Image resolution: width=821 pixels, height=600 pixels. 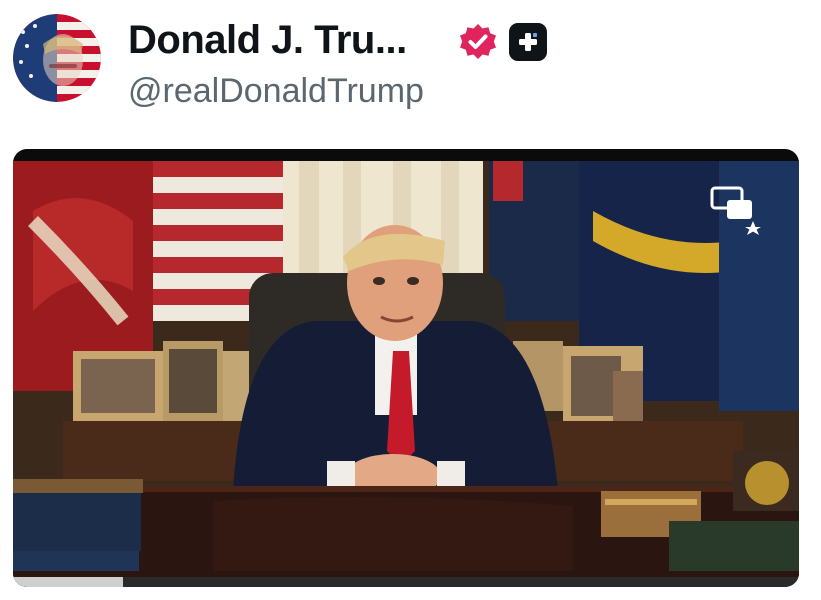 I want to click on video-progress-fill, so click(x=68, y=582).